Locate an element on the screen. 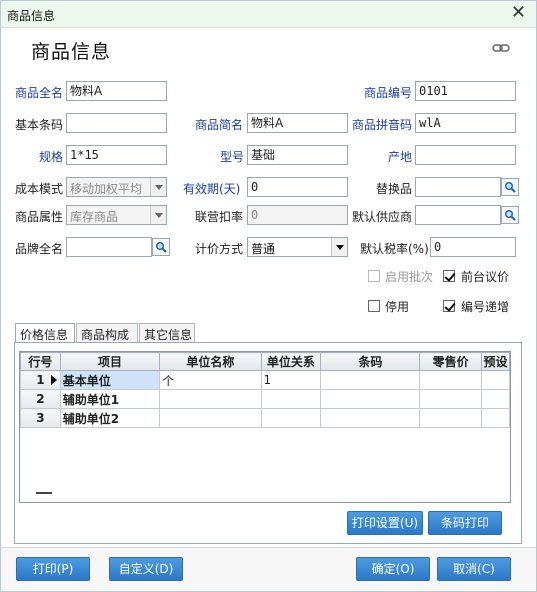  table-row: 1 基本单位 个 1 is located at coordinates (265, 380).